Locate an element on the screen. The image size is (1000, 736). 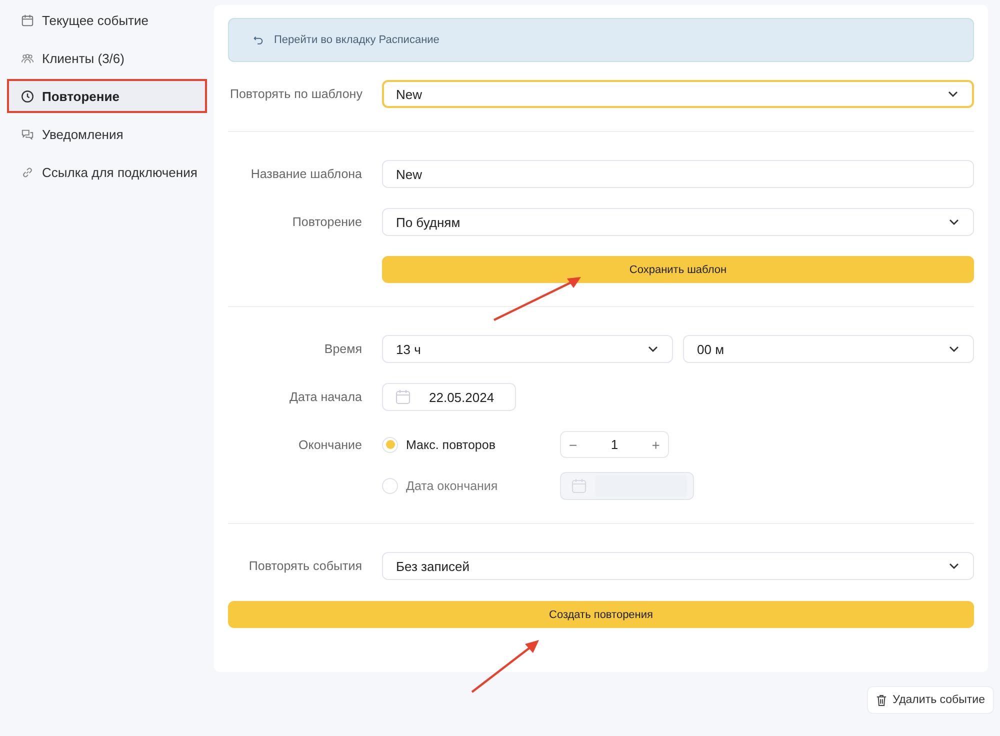
minutes-select: 00 м is located at coordinates (828, 349).